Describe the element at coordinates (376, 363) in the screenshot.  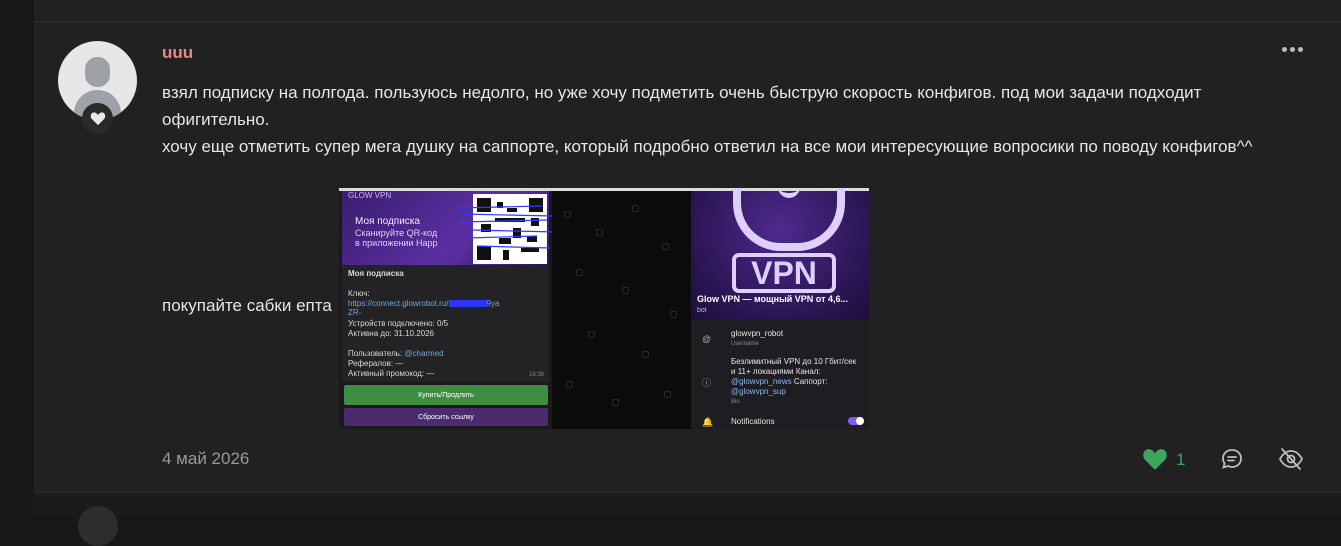
I see `referrals: Рефералов: —` at that location.